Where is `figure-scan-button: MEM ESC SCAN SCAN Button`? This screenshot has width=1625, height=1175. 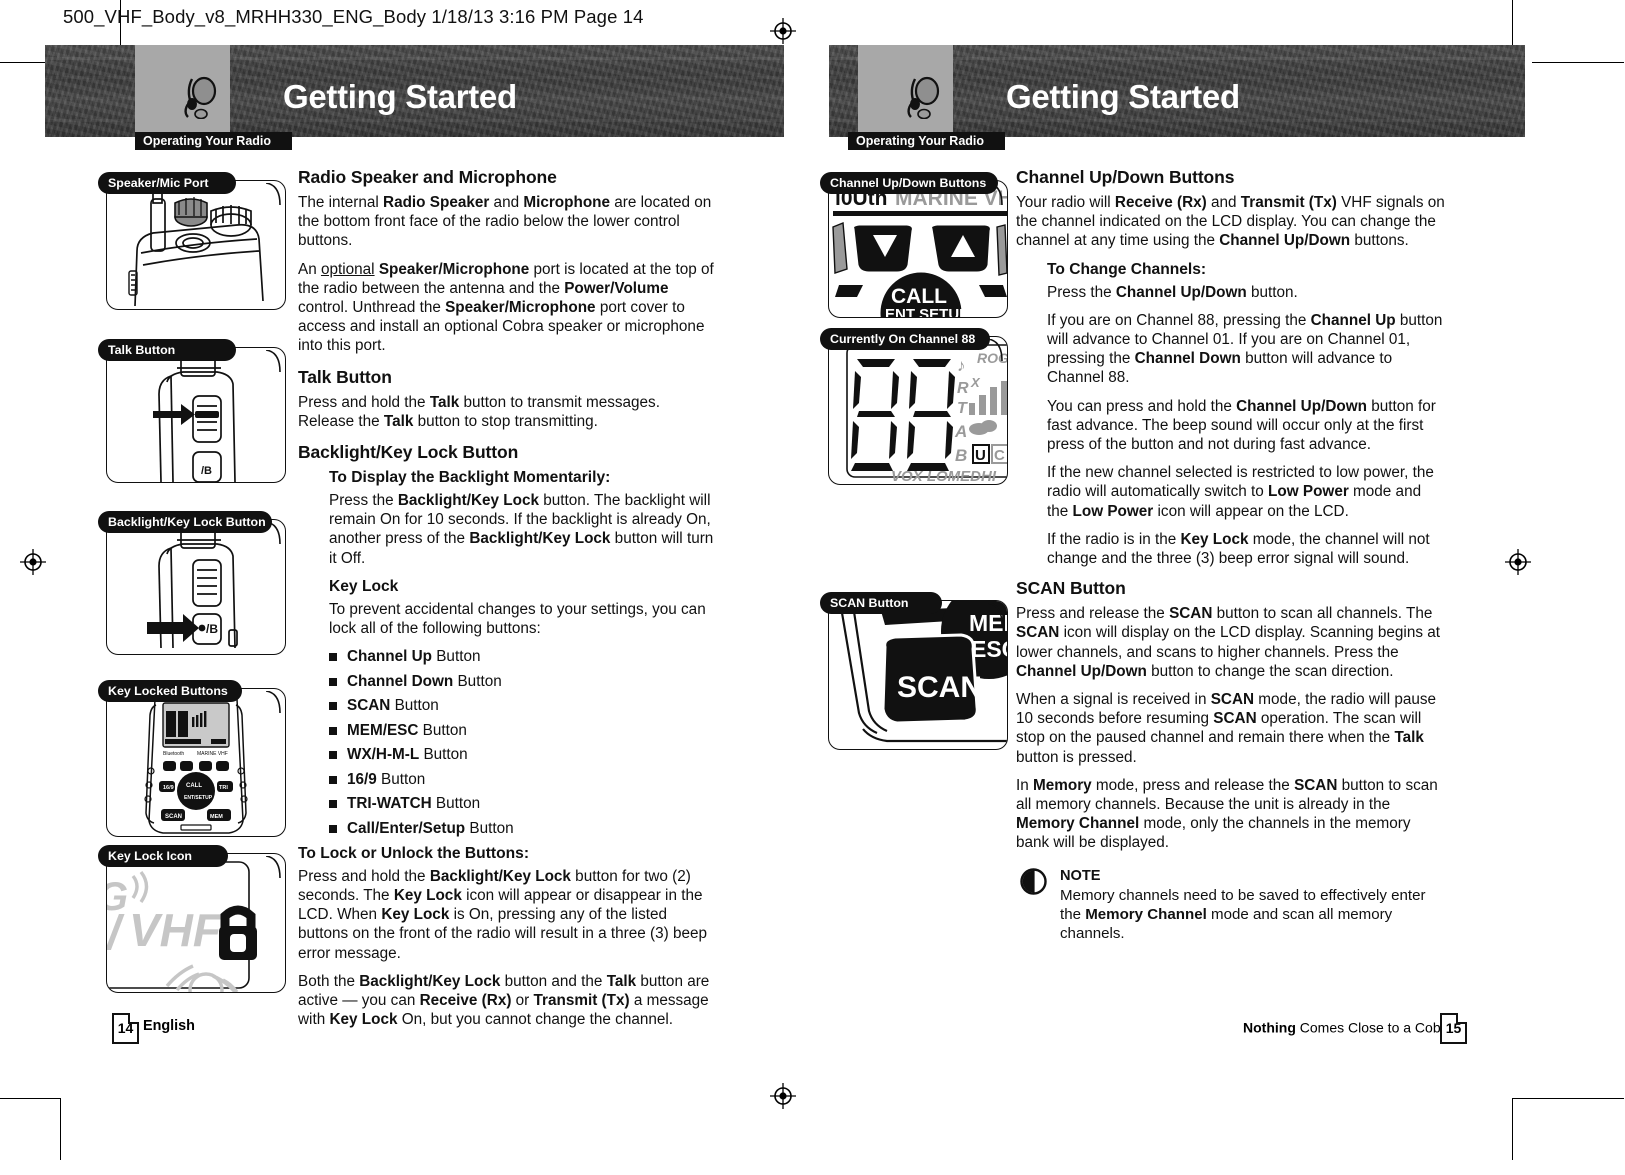
figure-scan-button: MEM ESC SCAN SCAN Button is located at coordinates (914, 672).